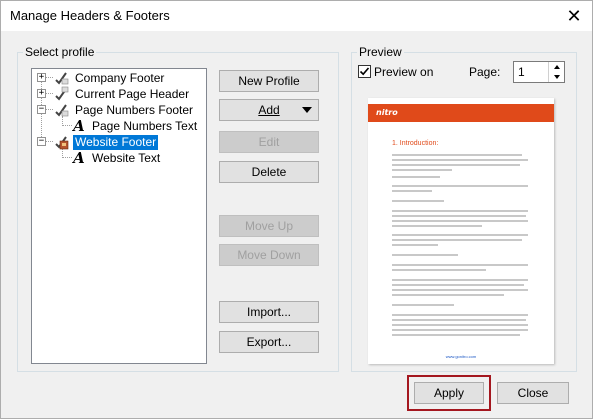 This screenshot has width=593, height=419. What do you see at coordinates (90, 15) in the screenshot?
I see `dialog-title: Manage Headers & Footers` at bounding box center [90, 15].